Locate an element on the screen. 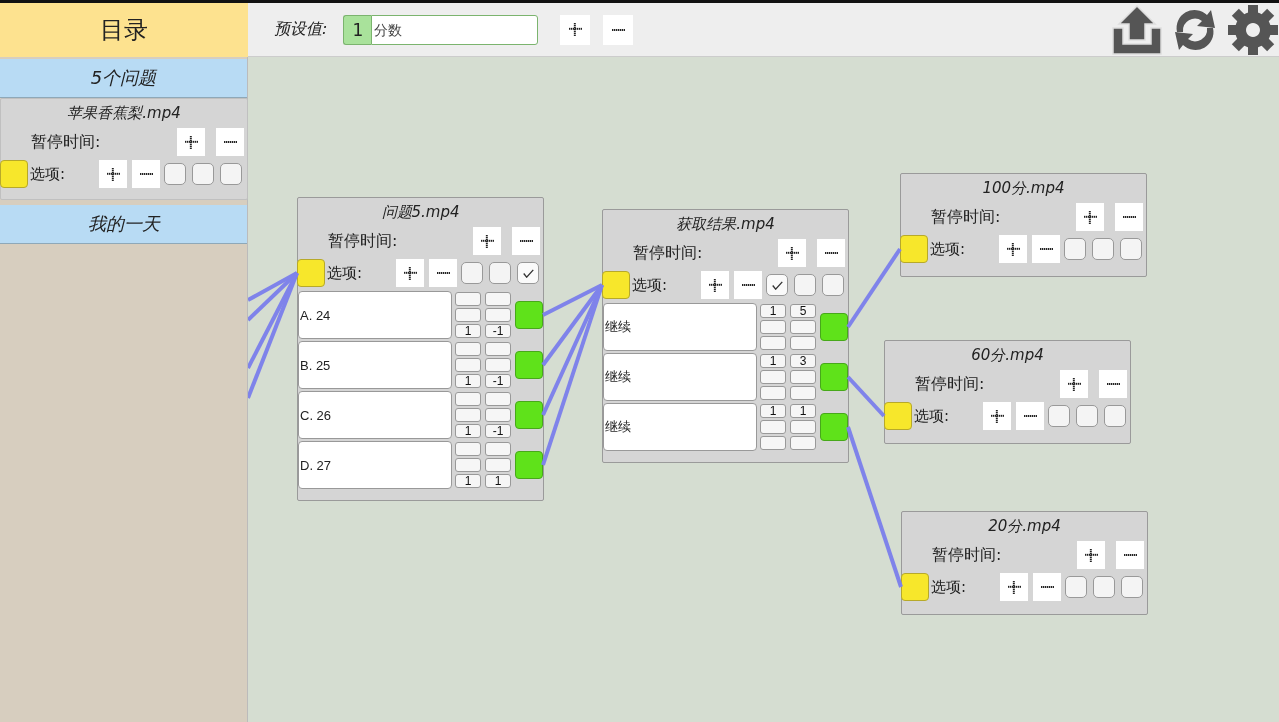  score-field: 分数 is located at coordinates (455, 29).